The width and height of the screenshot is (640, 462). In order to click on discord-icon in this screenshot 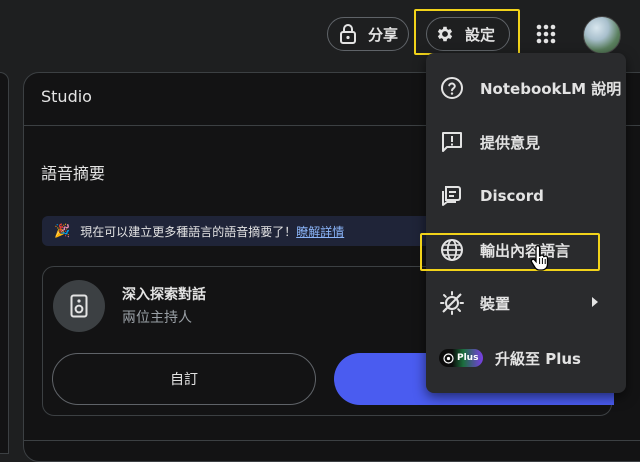, I will do `click(452, 196)`.